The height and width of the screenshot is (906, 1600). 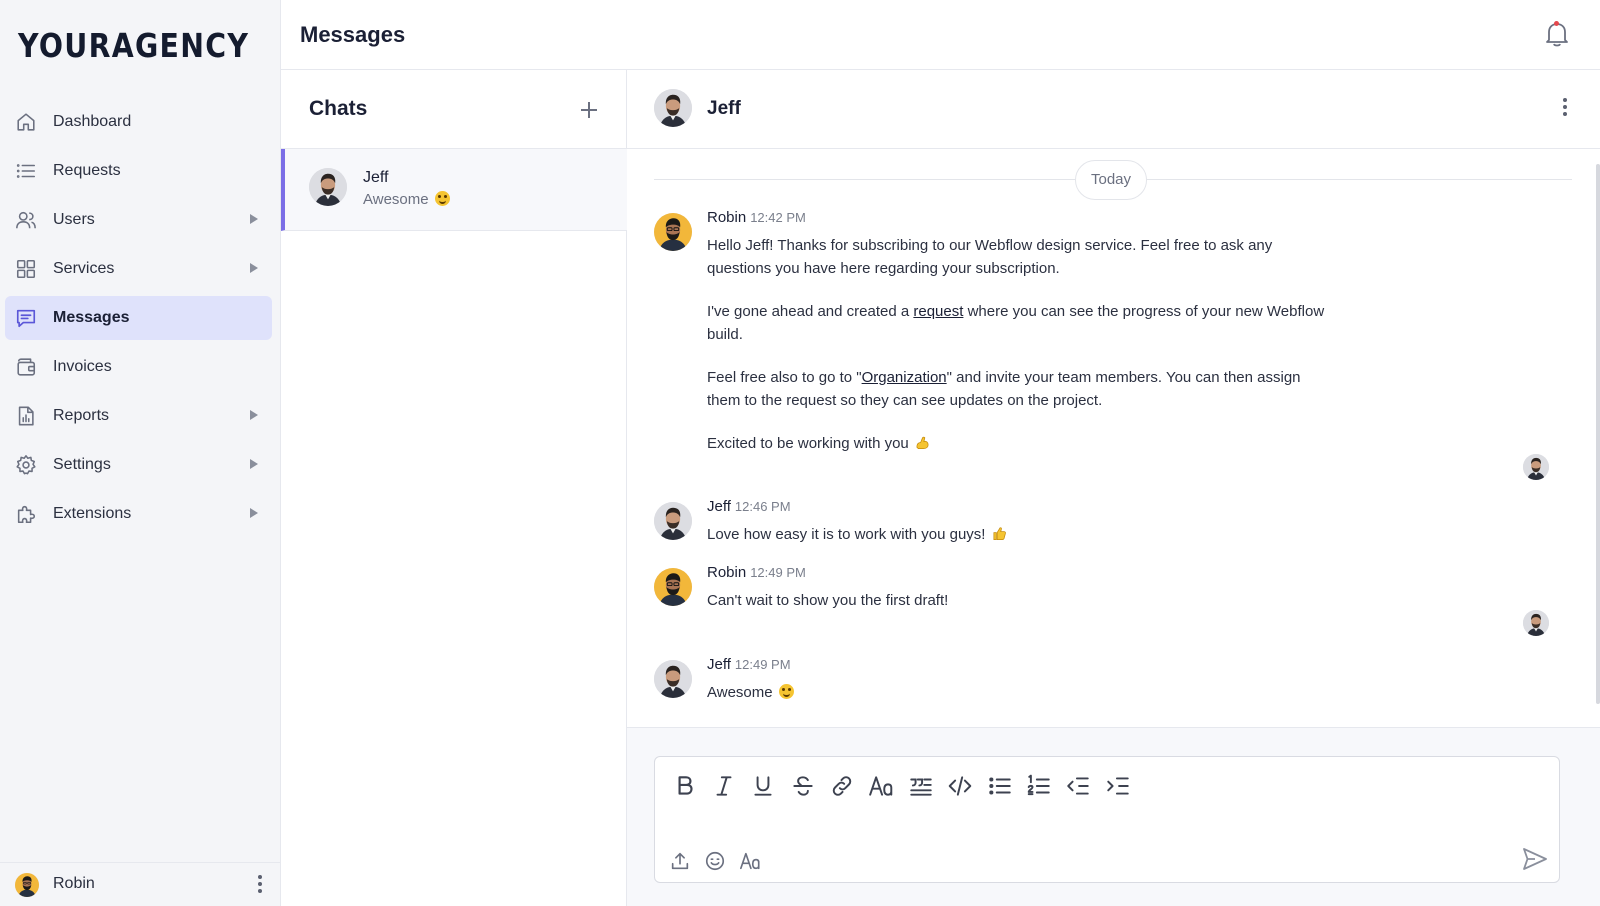 What do you see at coordinates (680, 861) in the screenshot?
I see `upload-icon` at bounding box center [680, 861].